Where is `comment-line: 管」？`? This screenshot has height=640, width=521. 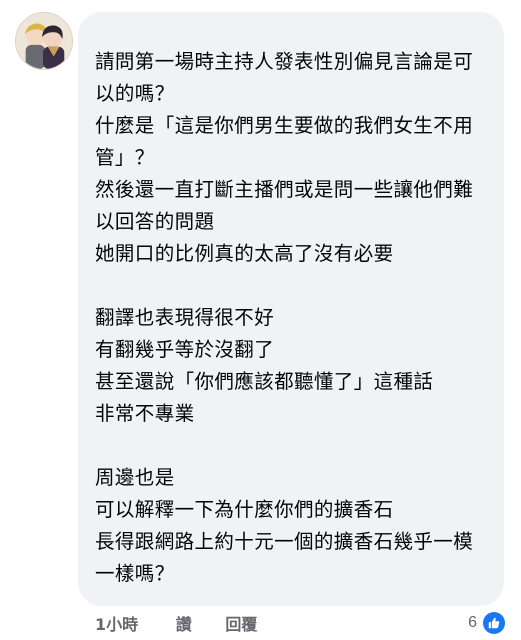 comment-line: 管」？ is located at coordinates (125, 157).